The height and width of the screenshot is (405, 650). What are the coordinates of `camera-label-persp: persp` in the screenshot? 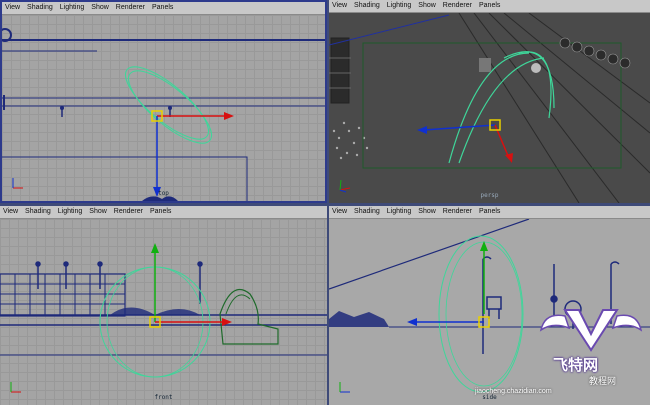 It's located at (489, 195).